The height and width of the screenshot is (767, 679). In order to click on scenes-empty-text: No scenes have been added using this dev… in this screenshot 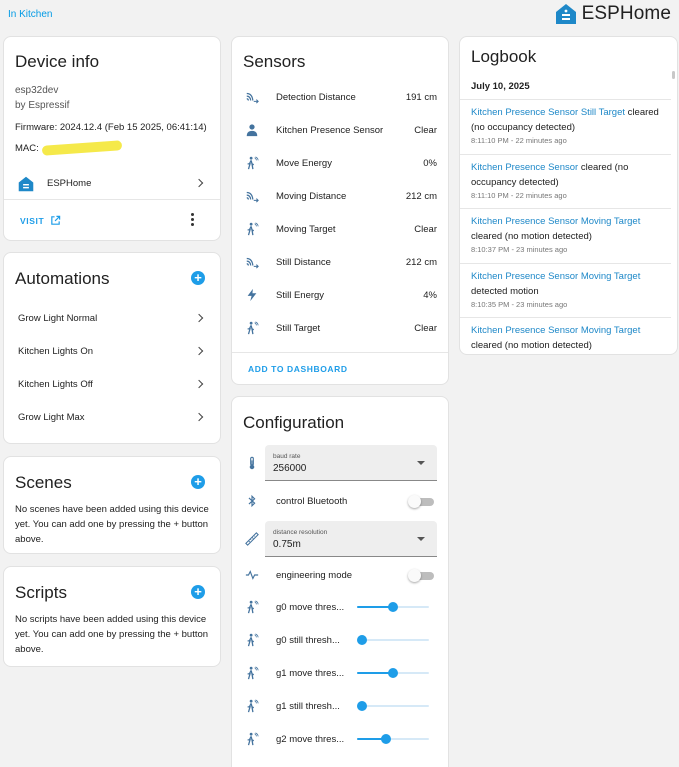, I will do `click(112, 524)`.